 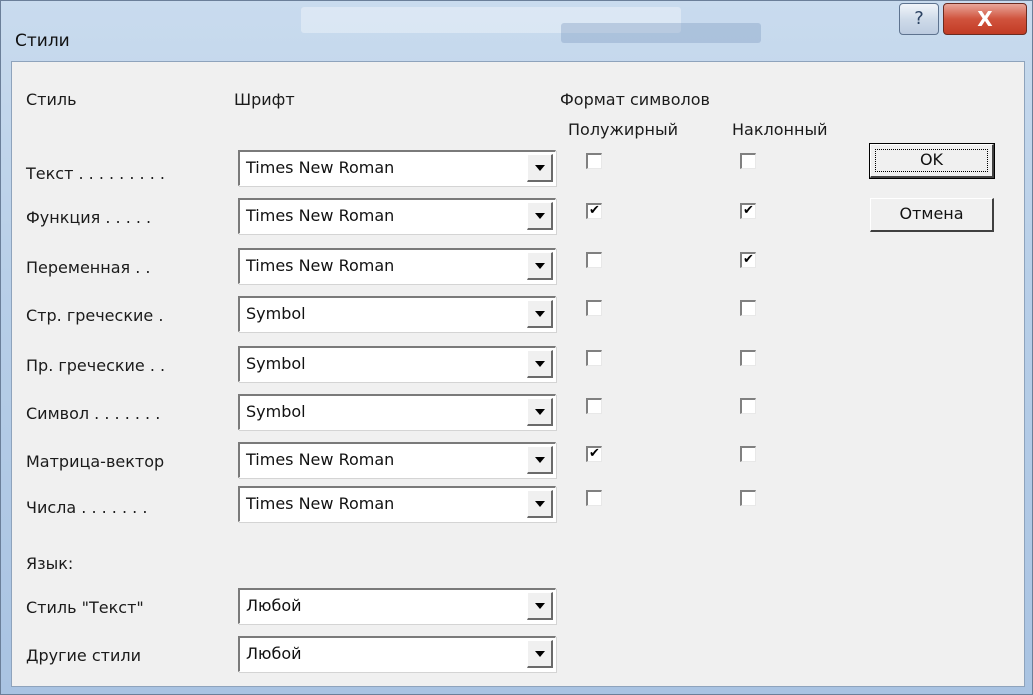 What do you see at coordinates (95, 315) in the screenshot?
I see `row-label: Стр. греческие .` at bounding box center [95, 315].